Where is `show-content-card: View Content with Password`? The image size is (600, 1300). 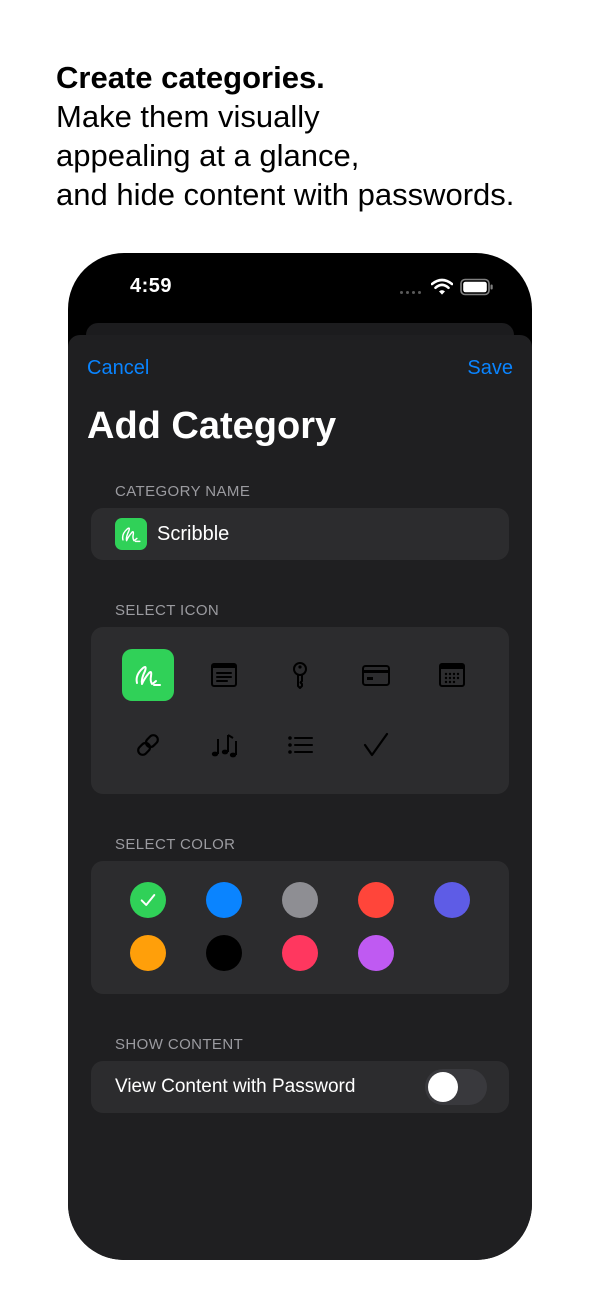
show-content-card: View Content with Password is located at coordinates (300, 1087).